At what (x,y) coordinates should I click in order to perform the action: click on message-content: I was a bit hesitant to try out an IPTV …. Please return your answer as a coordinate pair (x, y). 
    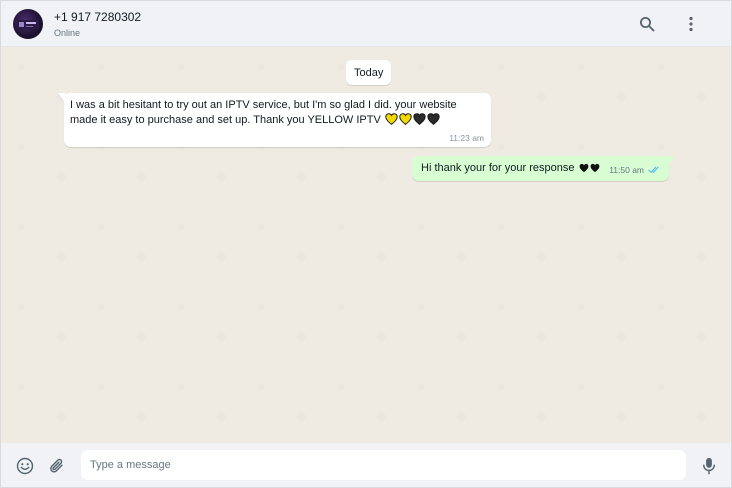
    Looking at the image, I should click on (276, 113).